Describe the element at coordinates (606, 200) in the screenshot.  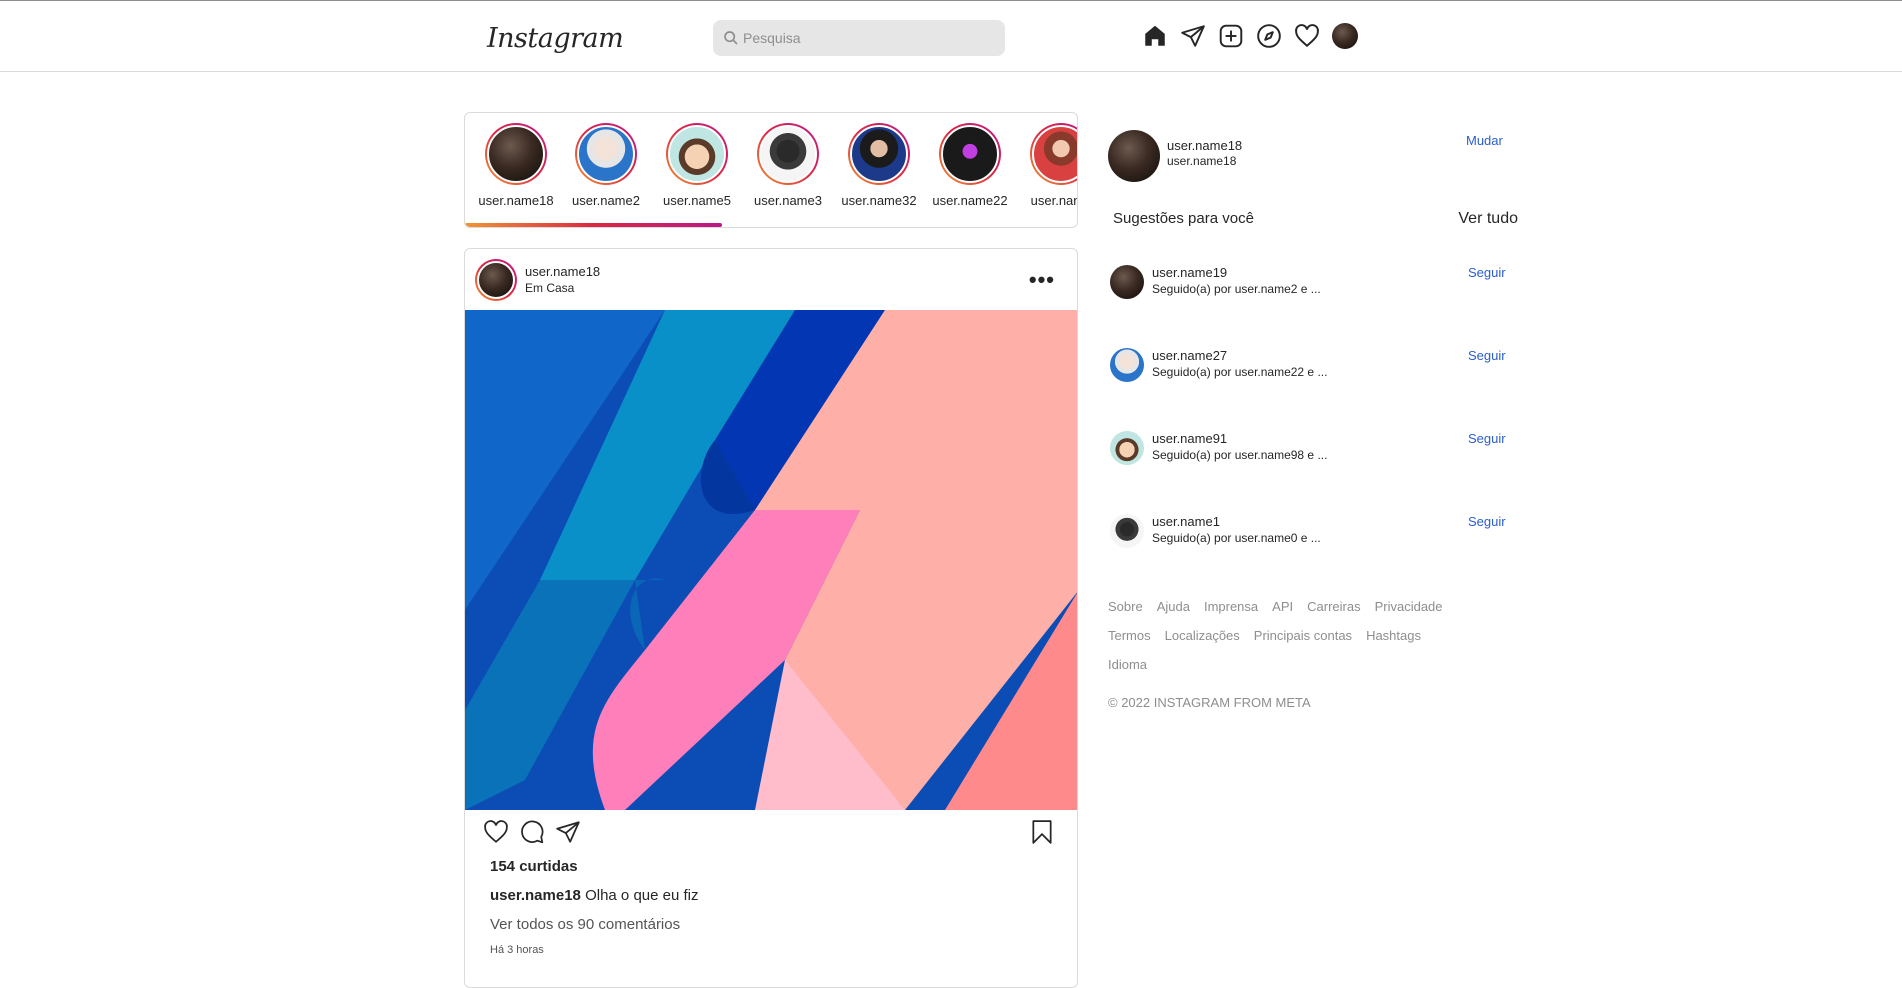
I see `story-username: user.name2` at that location.